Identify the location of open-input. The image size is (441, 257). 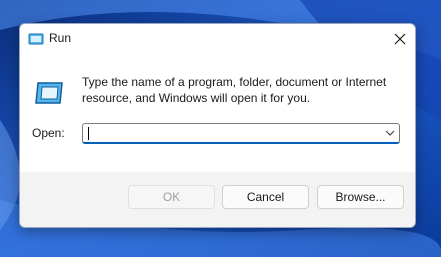
(232, 133).